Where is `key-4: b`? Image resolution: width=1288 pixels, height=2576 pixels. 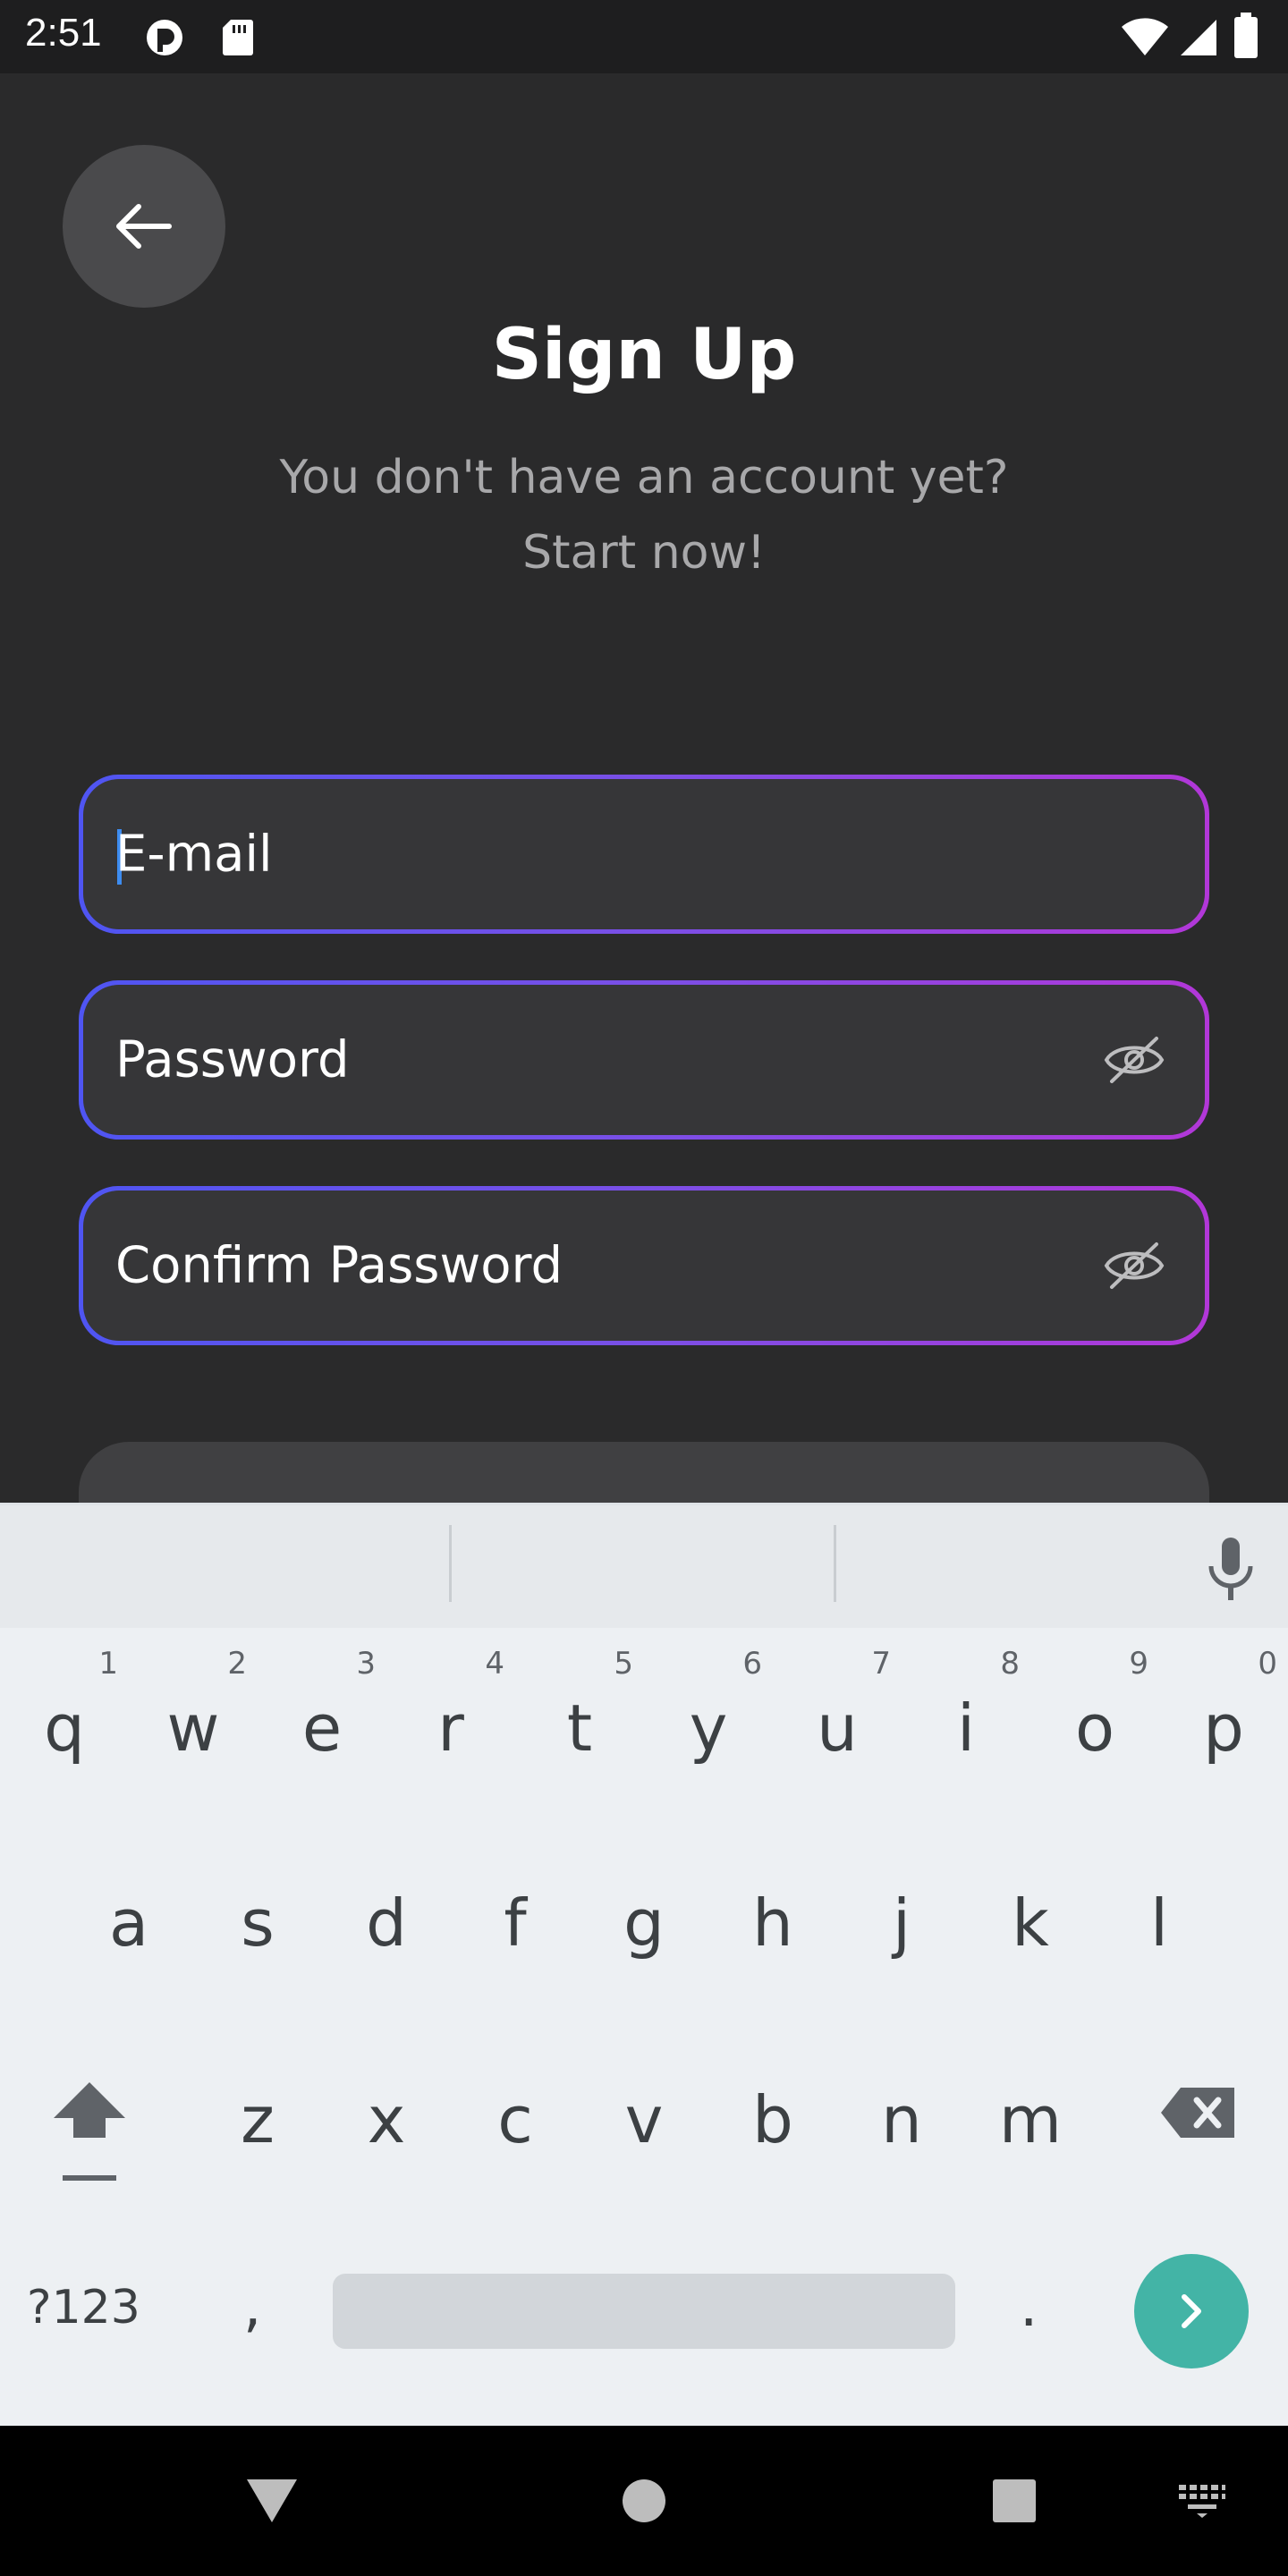
key-4: b is located at coordinates (772, 2127).